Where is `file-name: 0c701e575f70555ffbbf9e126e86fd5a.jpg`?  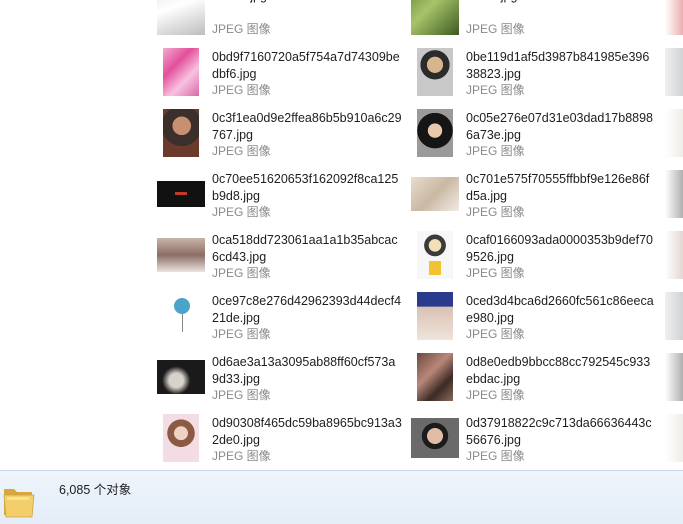
file-name: 0c701e575f70555ffbbf9e126e86fd5a.jpg is located at coordinates (558, 187).